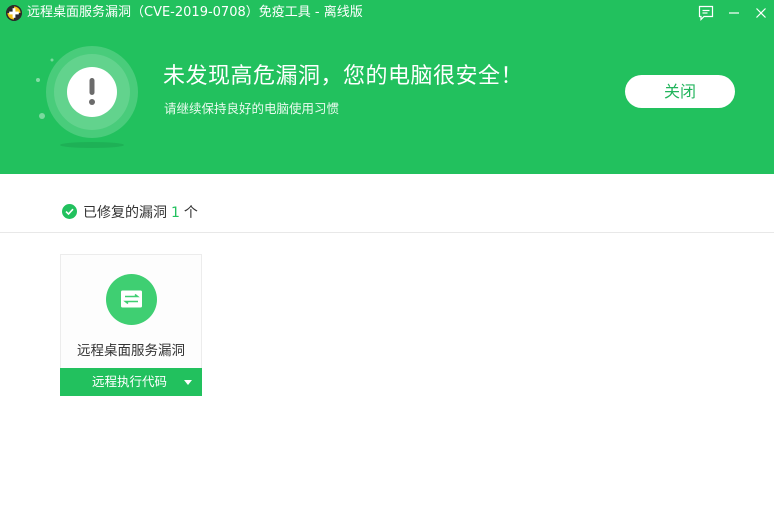  What do you see at coordinates (387, 232) in the screenshot?
I see `divider` at bounding box center [387, 232].